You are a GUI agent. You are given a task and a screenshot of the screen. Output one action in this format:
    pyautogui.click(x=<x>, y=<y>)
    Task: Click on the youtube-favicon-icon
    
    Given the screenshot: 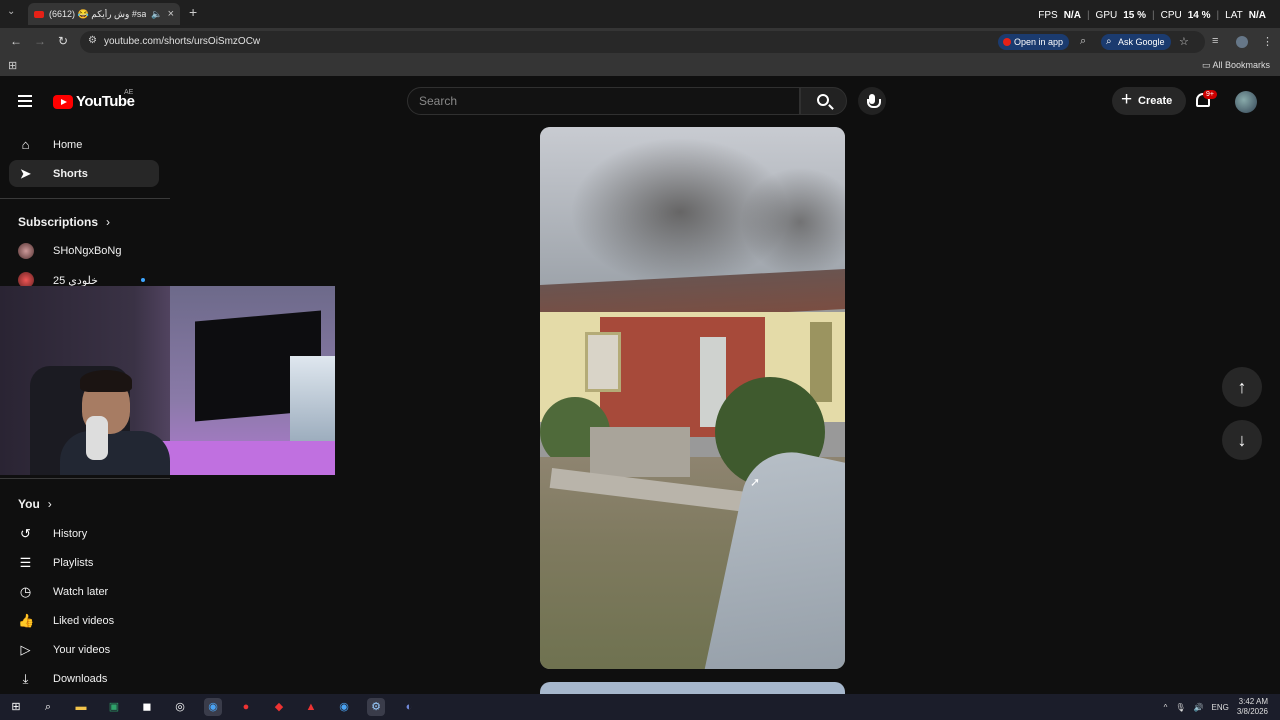 What is the action you would take?
    pyautogui.click(x=39, y=14)
    